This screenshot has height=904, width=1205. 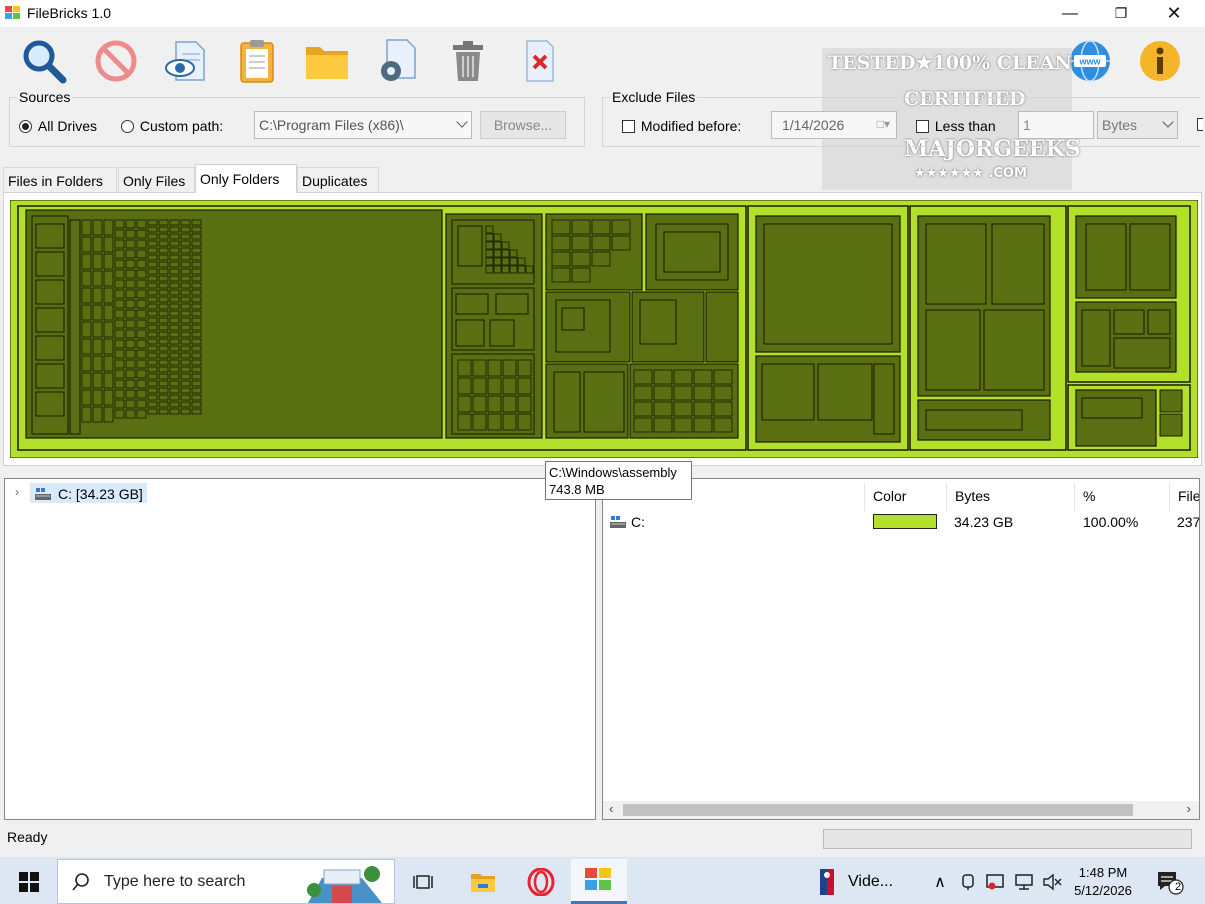 I want to click on meet-now-button, so click(x=968, y=881).